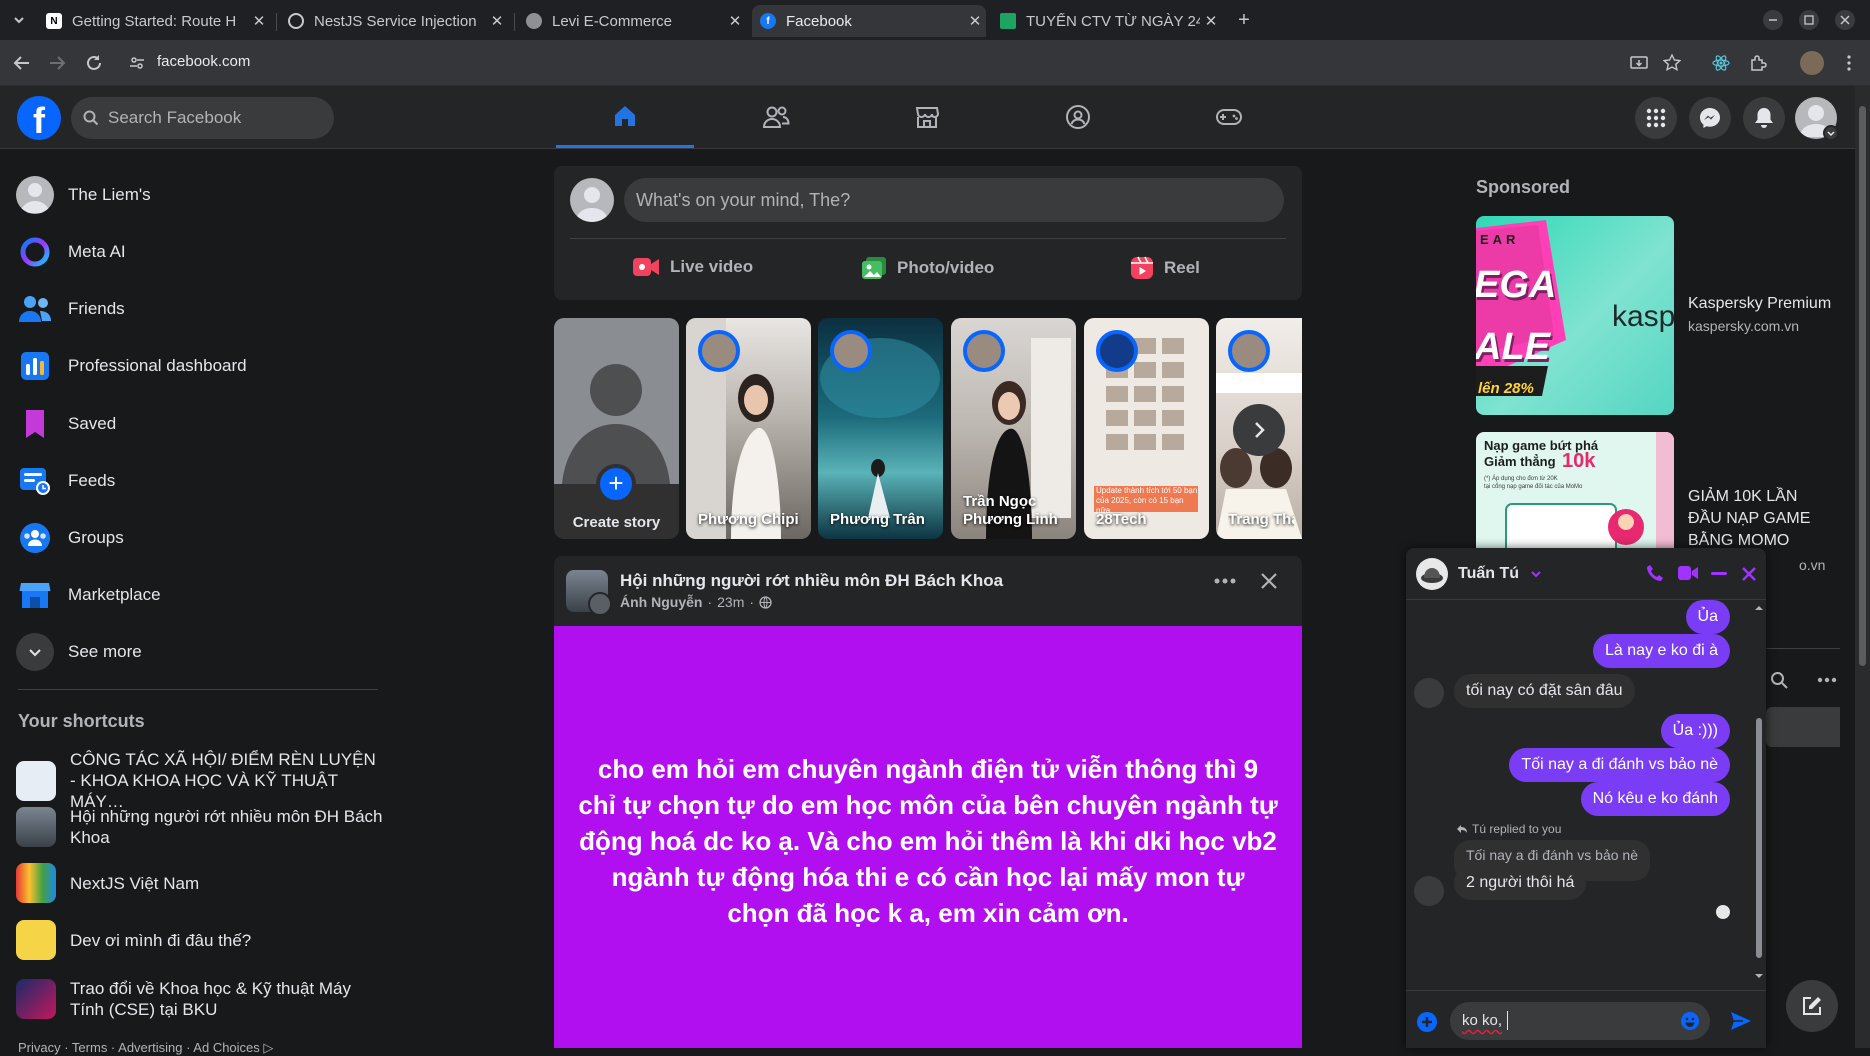 This screenshot has height=1056, width=1870. Describe the element at coordinates (1672, 63) in the screenshot. I see `bookmark-star-icon` at that location.